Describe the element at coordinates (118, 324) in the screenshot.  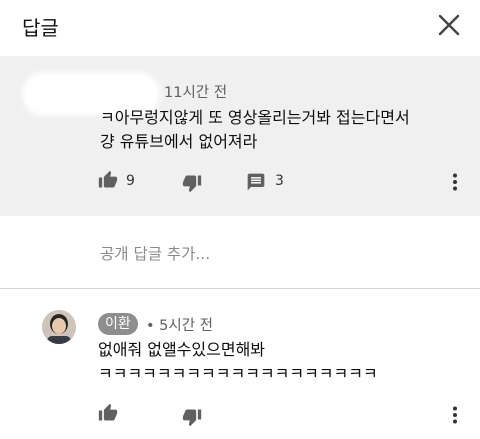
I see `reply-author-badge: 이환` at that location.